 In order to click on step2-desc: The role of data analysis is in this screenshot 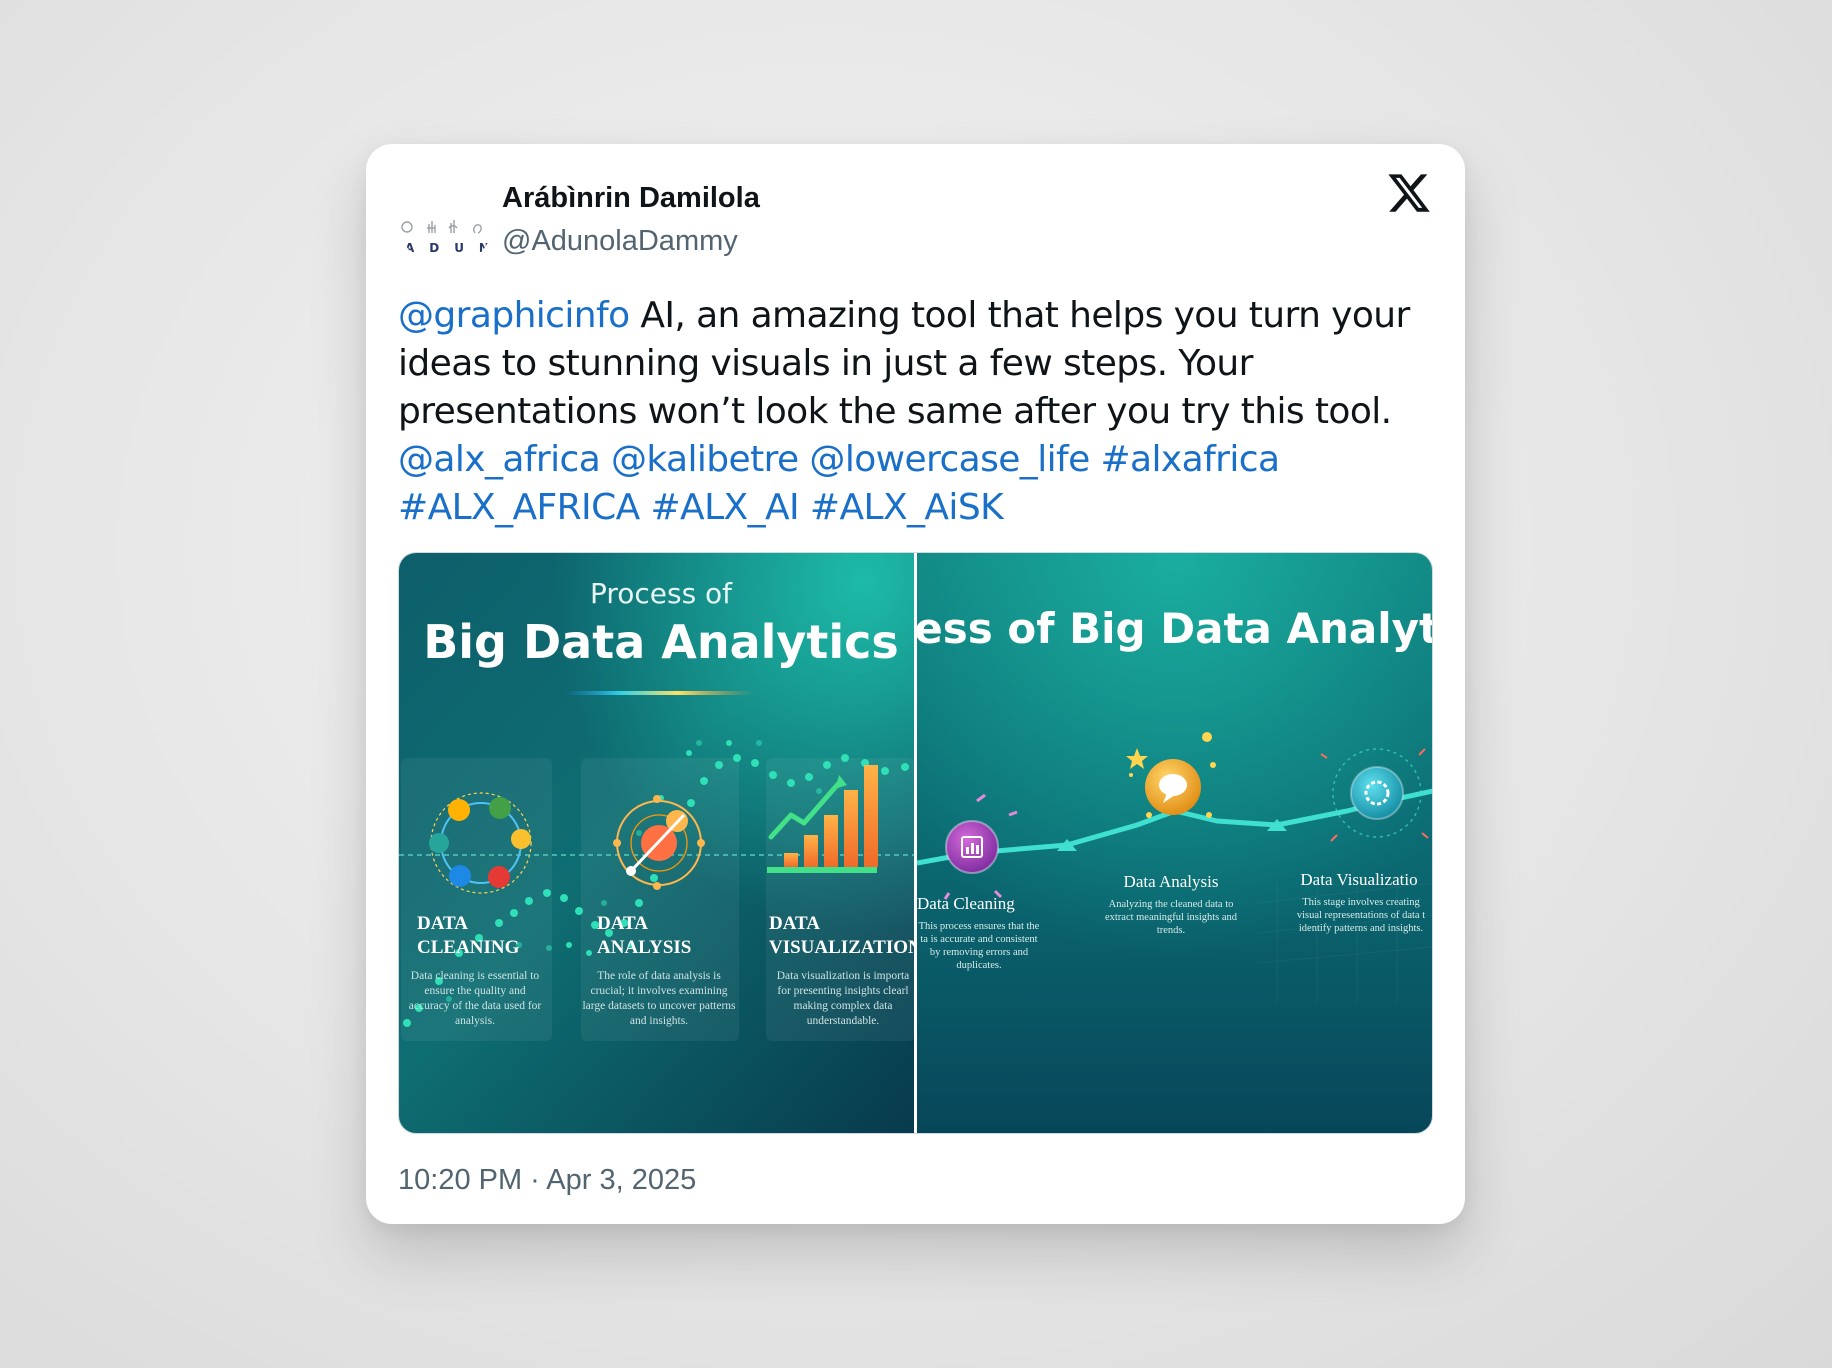, I will do `click(659, 976)`.